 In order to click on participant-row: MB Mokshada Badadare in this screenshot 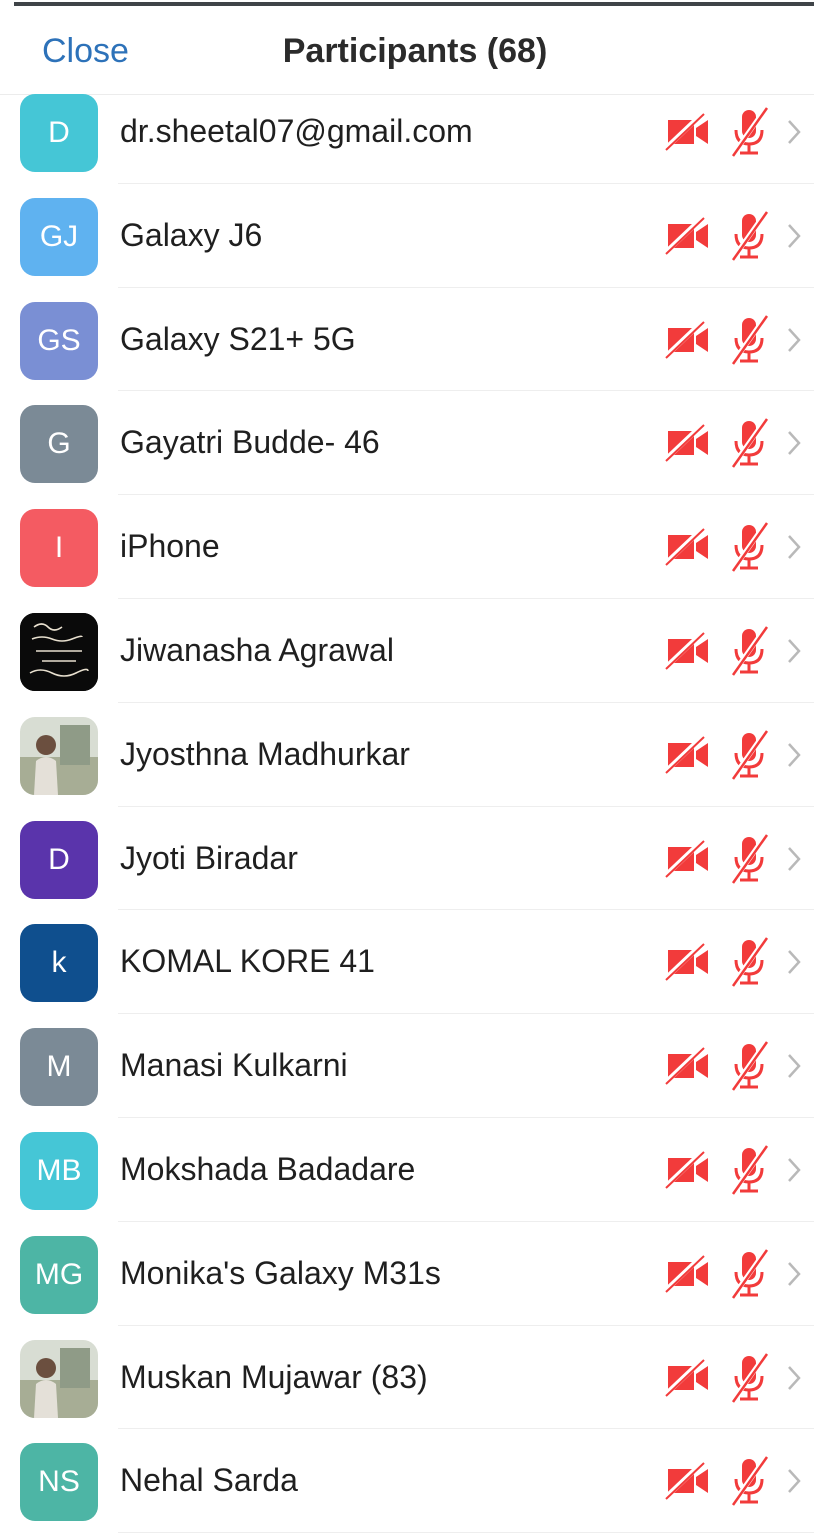, I will do `click(407, 1170)`.